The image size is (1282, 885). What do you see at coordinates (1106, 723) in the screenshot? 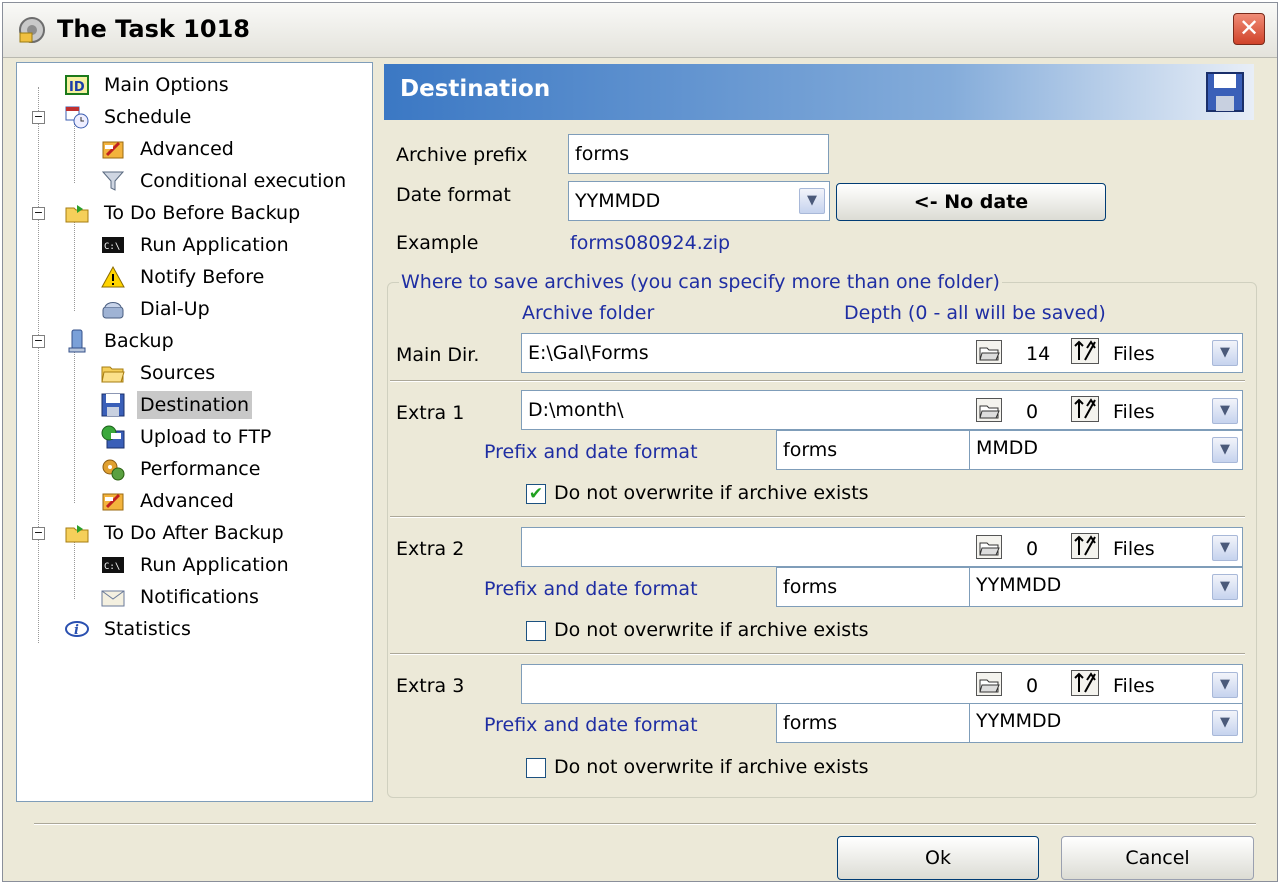
I see `extra3-date-format-select: YYMMDD` at bounding box center [1106, 723].